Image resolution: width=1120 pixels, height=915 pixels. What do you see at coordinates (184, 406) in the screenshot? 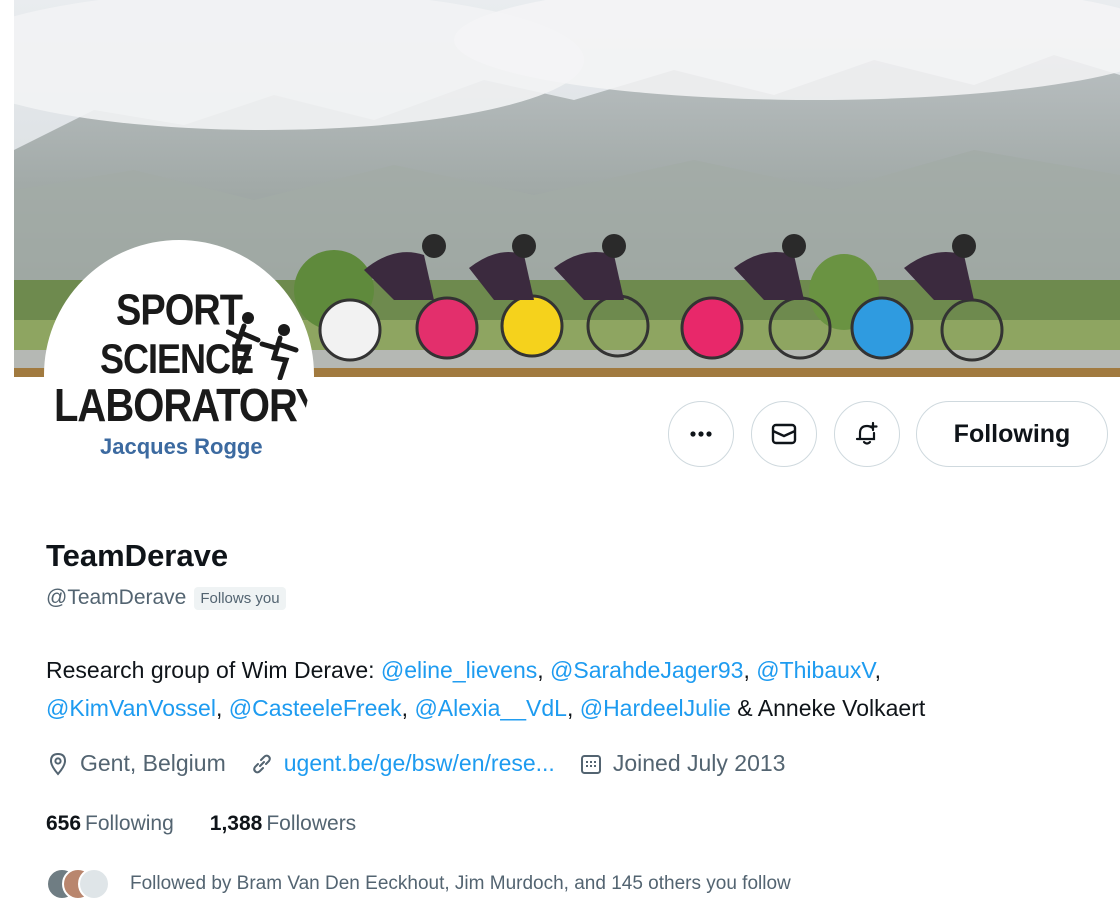
I see `avatar-logo-text: LABORATORY` at bounding box center [184, 406].